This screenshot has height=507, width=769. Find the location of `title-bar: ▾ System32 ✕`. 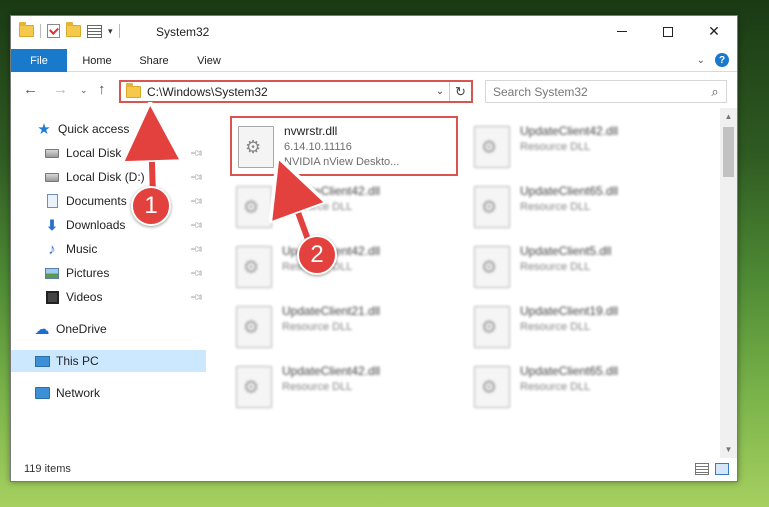

title-bar: ▾ System32 ✕ is located at coordinates (374, 31).